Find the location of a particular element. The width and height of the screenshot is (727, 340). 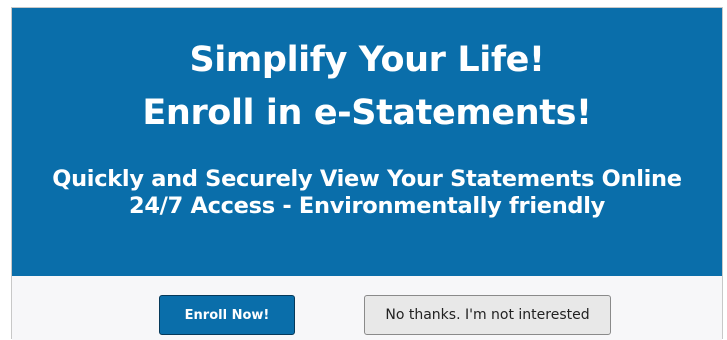

decline-button: No thanks. I'm not interested is located at coordinates (487, 315).